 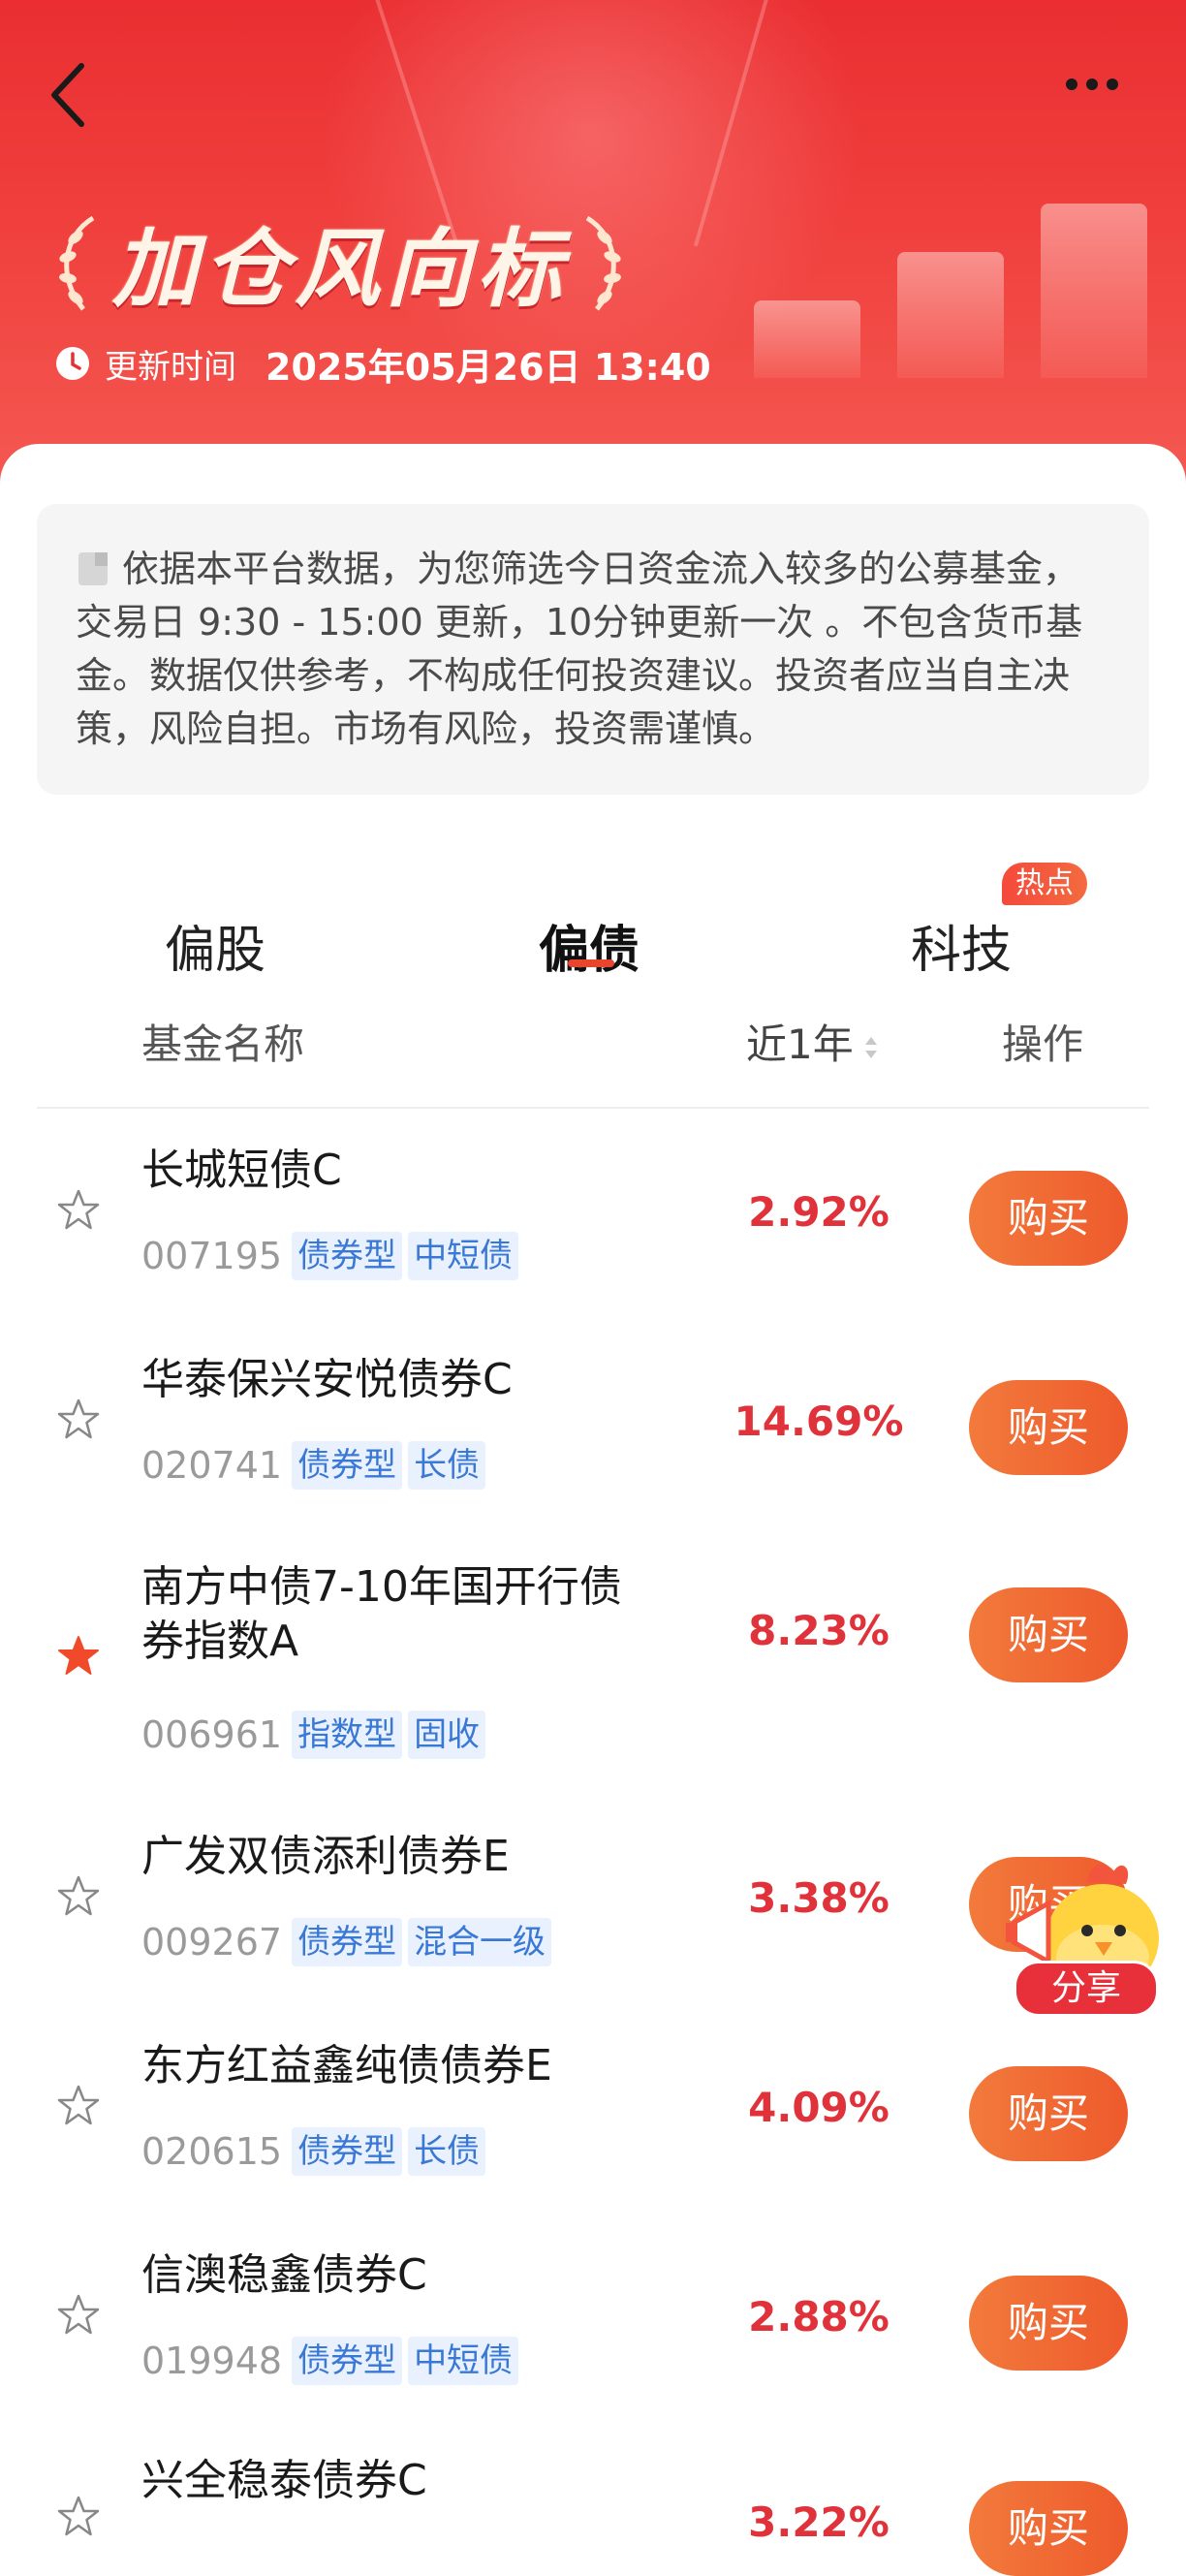 What do you see at coordinates (819, 1212) in the screenshot?
I see `fund-return: 2.92%` at bounding box center [819, 1212].